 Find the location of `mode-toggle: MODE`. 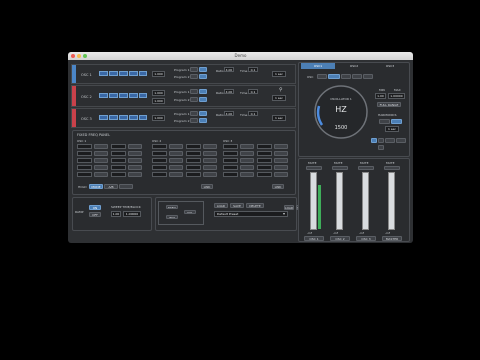

mode-toggle: MODE is located at coordinates (96, 186).